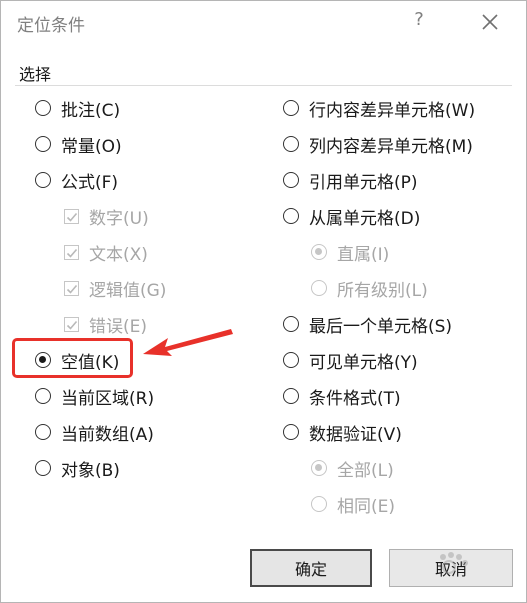 The image size is (527, 603). Describe the element at coordinates (90, 470) in the screenshot. I see `option-label: 对象(B)` at that location.